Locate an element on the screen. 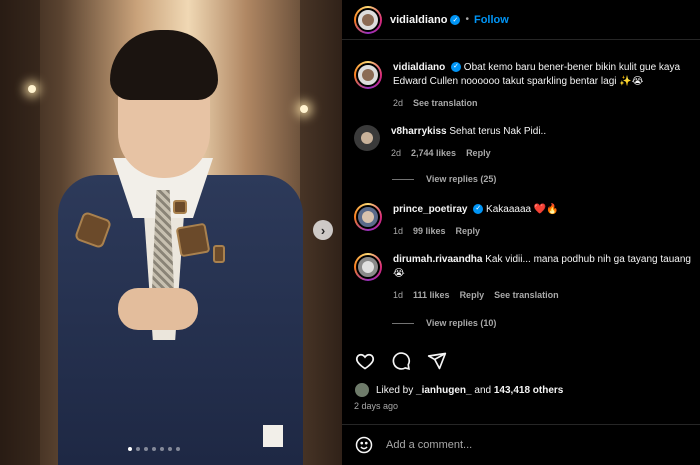 The height and width of the screenshot is (465, 700). liked-by-count: 143,418 others is located at coordinates (529, 390).